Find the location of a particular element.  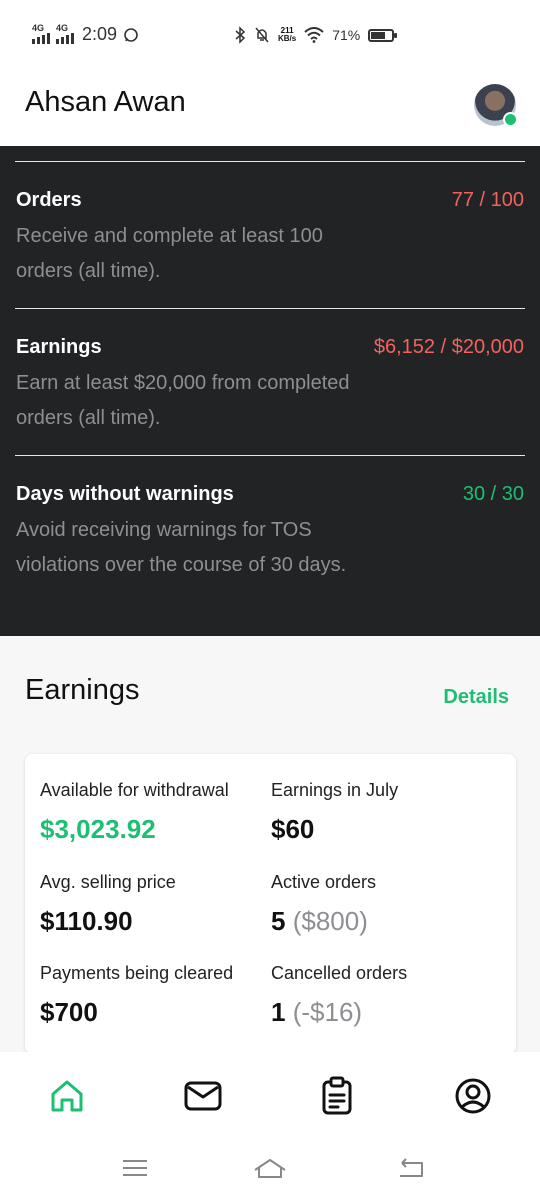

available-value: $3,023.92 is located at coordinates (98, 829).